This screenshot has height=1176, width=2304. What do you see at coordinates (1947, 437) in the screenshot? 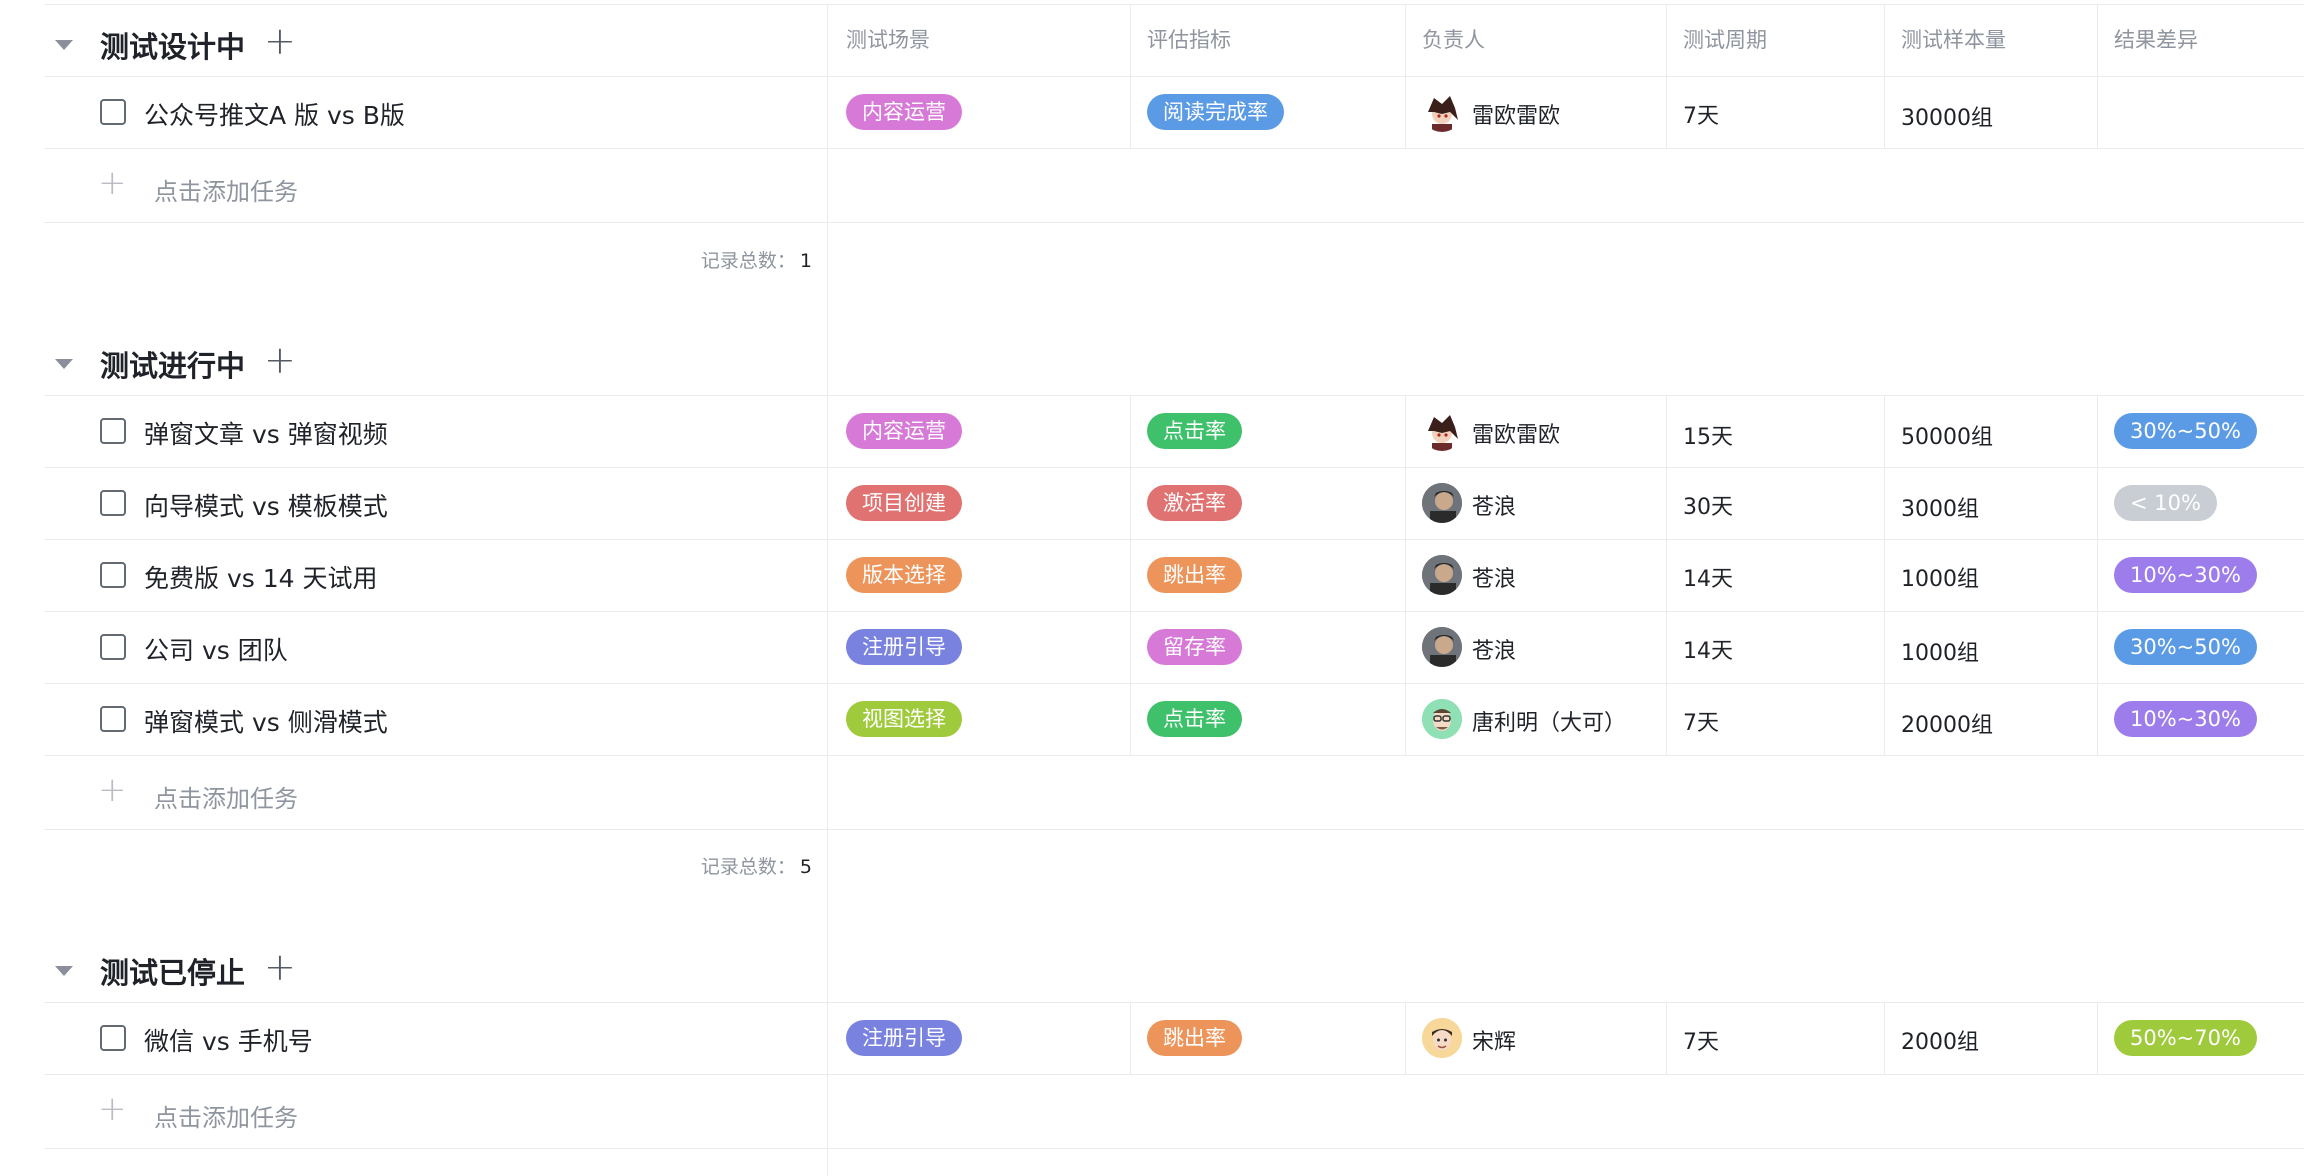
I see `sample-value: 50000组` at bounding box center [1947, 437].